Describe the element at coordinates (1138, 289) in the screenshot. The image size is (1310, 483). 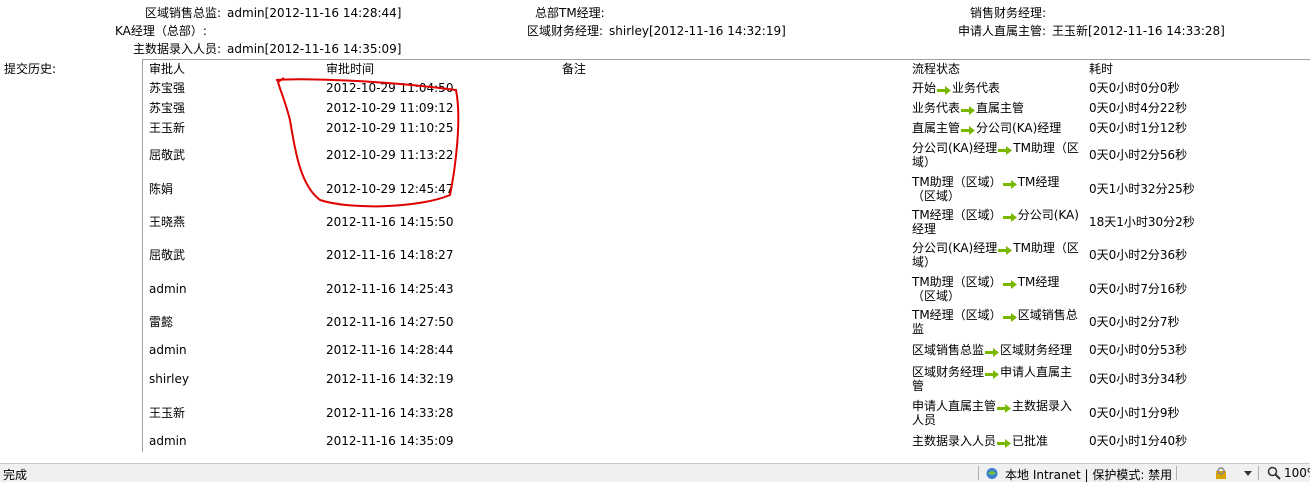
I see `cell-duration: 0天0小时7分16秒` at that location.